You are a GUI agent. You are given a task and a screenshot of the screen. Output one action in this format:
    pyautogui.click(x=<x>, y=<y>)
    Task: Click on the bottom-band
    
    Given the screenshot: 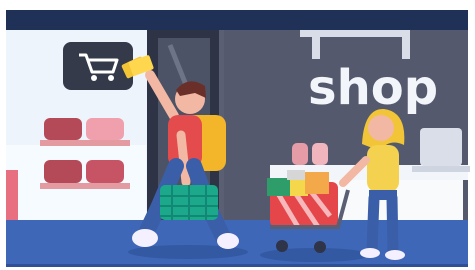 What is the action you would take?
    pyautogui.click(x=237, y=265)
    